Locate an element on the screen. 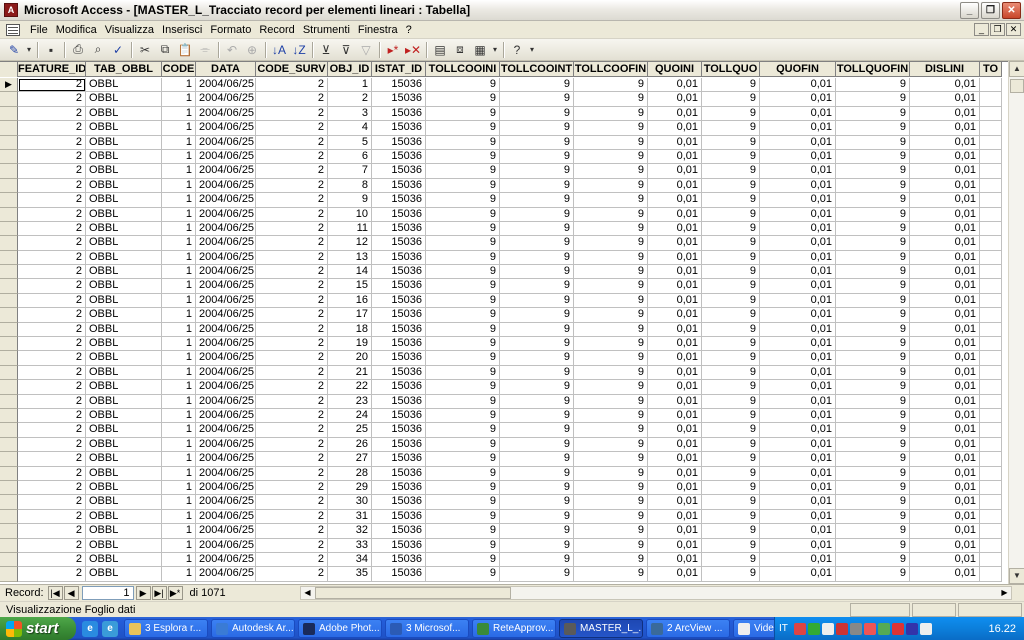 The width and height of the screenshot is (1024, 640). column-header-tollcoofin: TOLLCOOFIN is located at coordinates (611, 69).